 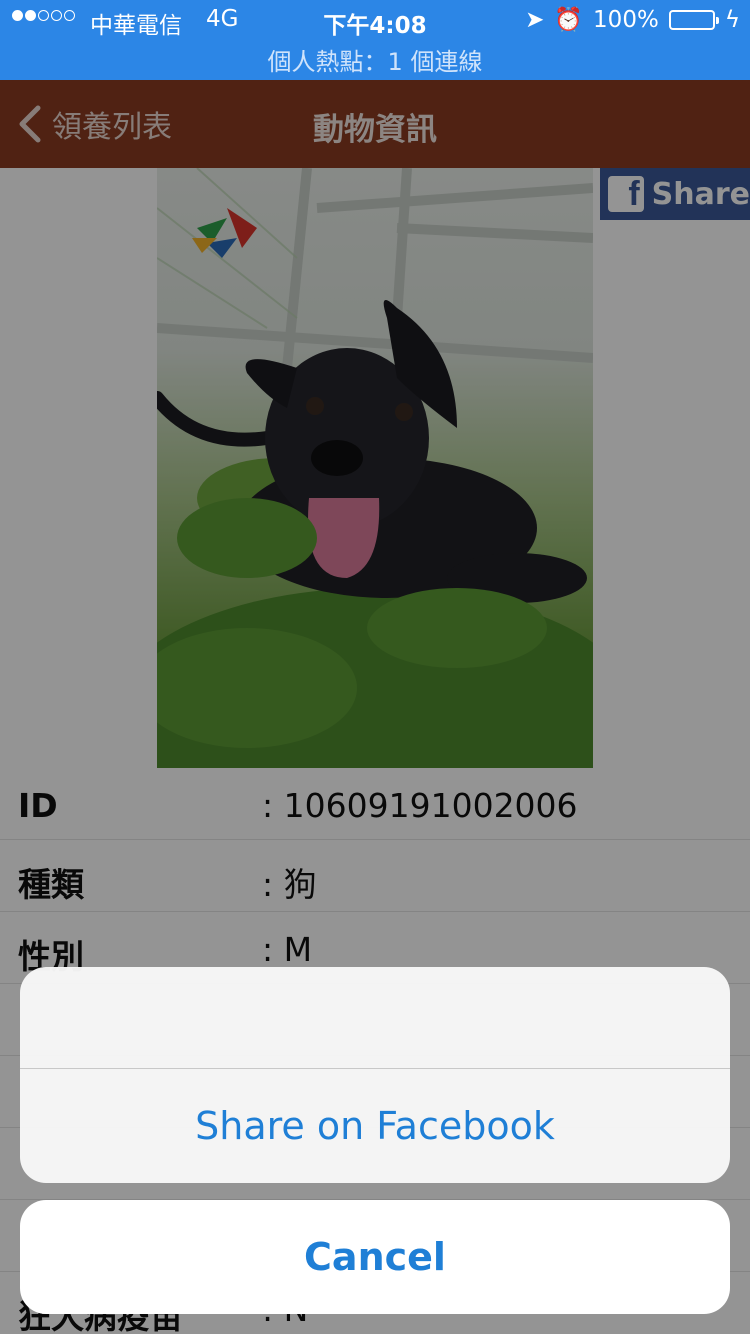 What do you see at coordinates (693, 19) in the screenshot?
I see `battery-icon` at bounding box center [693, 19].